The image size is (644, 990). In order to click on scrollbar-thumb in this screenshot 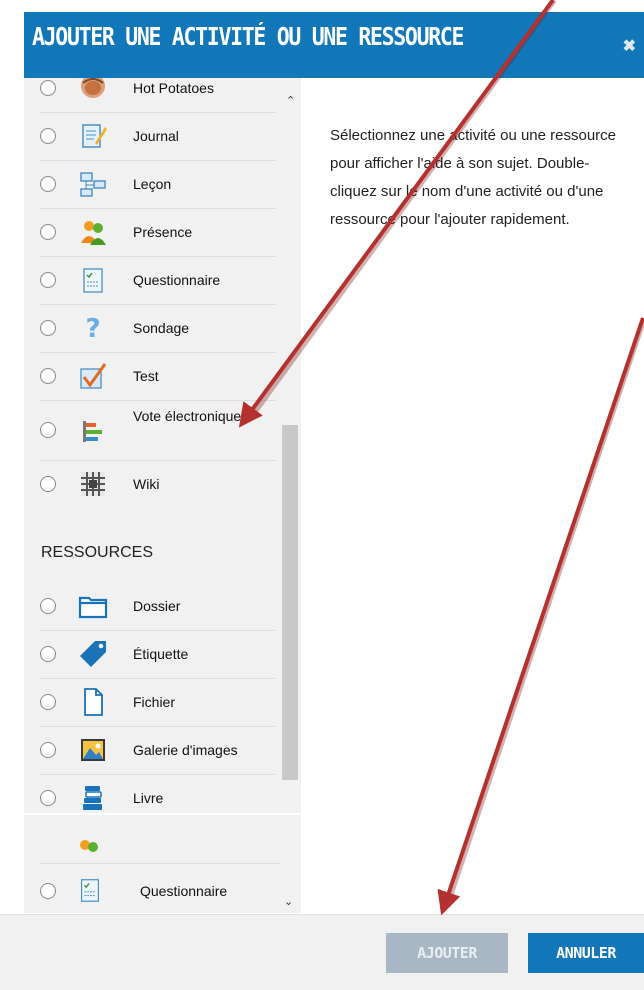, I will do `click(290, 602)`.